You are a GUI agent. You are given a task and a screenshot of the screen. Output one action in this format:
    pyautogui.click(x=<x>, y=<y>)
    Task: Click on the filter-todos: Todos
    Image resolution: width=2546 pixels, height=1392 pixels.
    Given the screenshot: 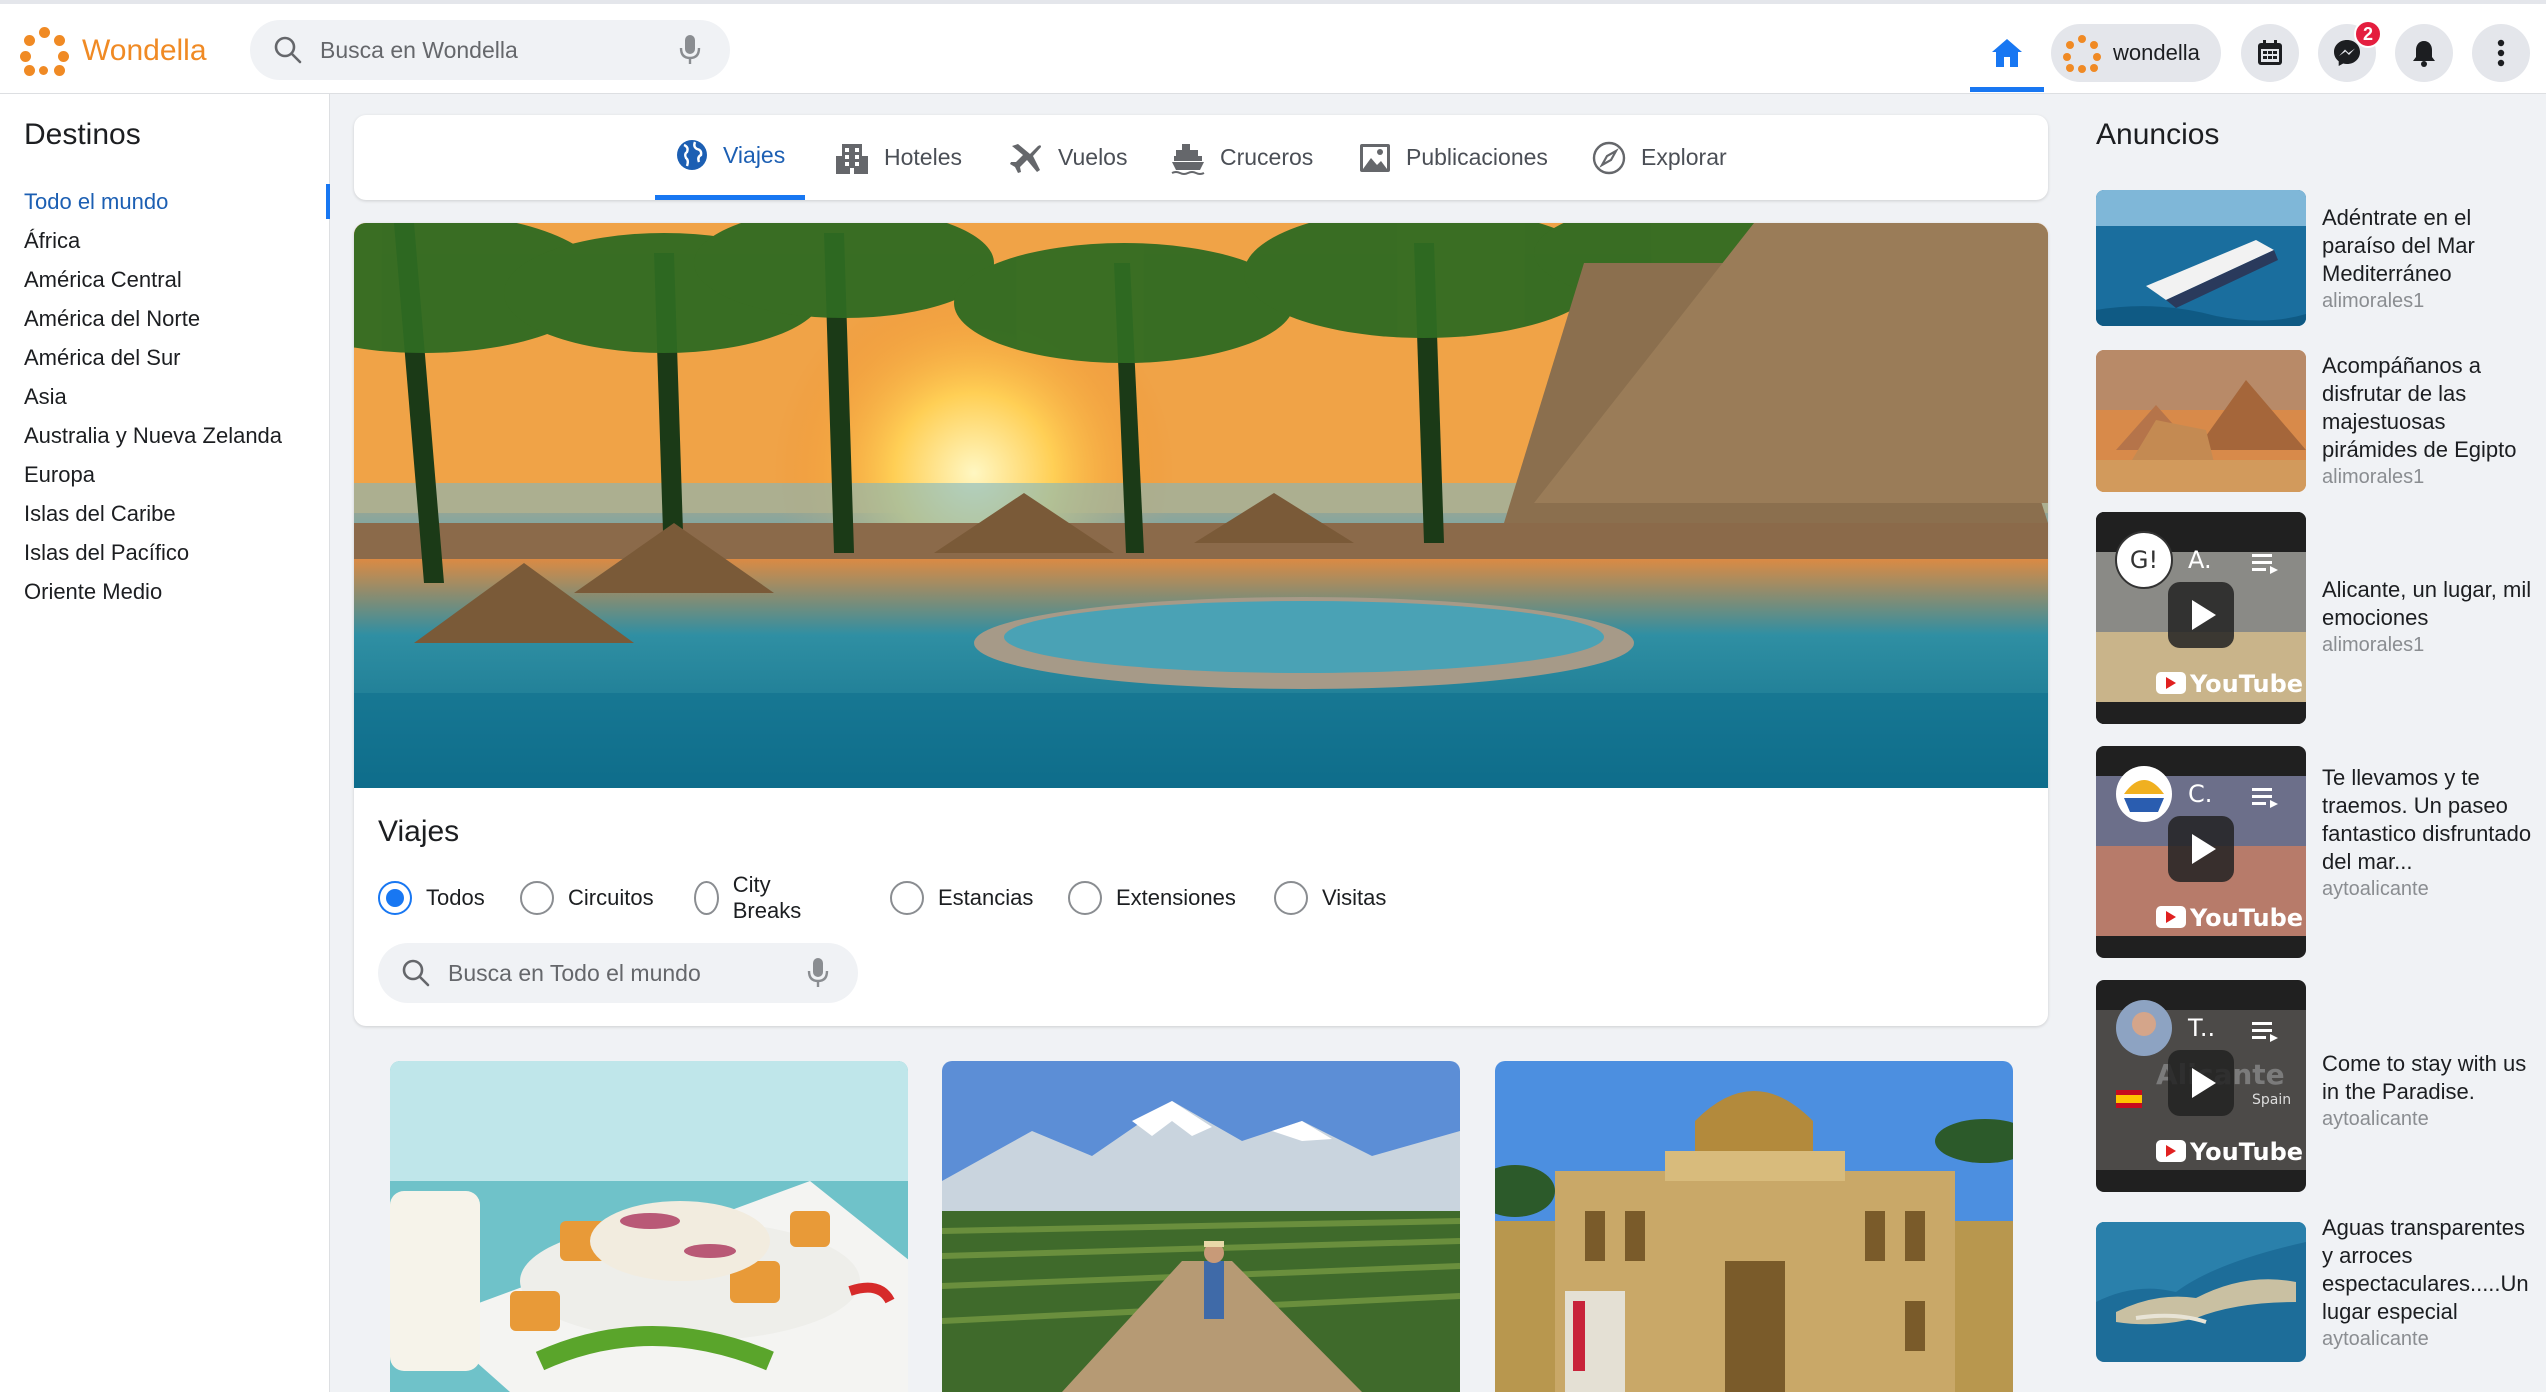 What is the action you would take?
    pyautogui.click(x=431, y=898)
    